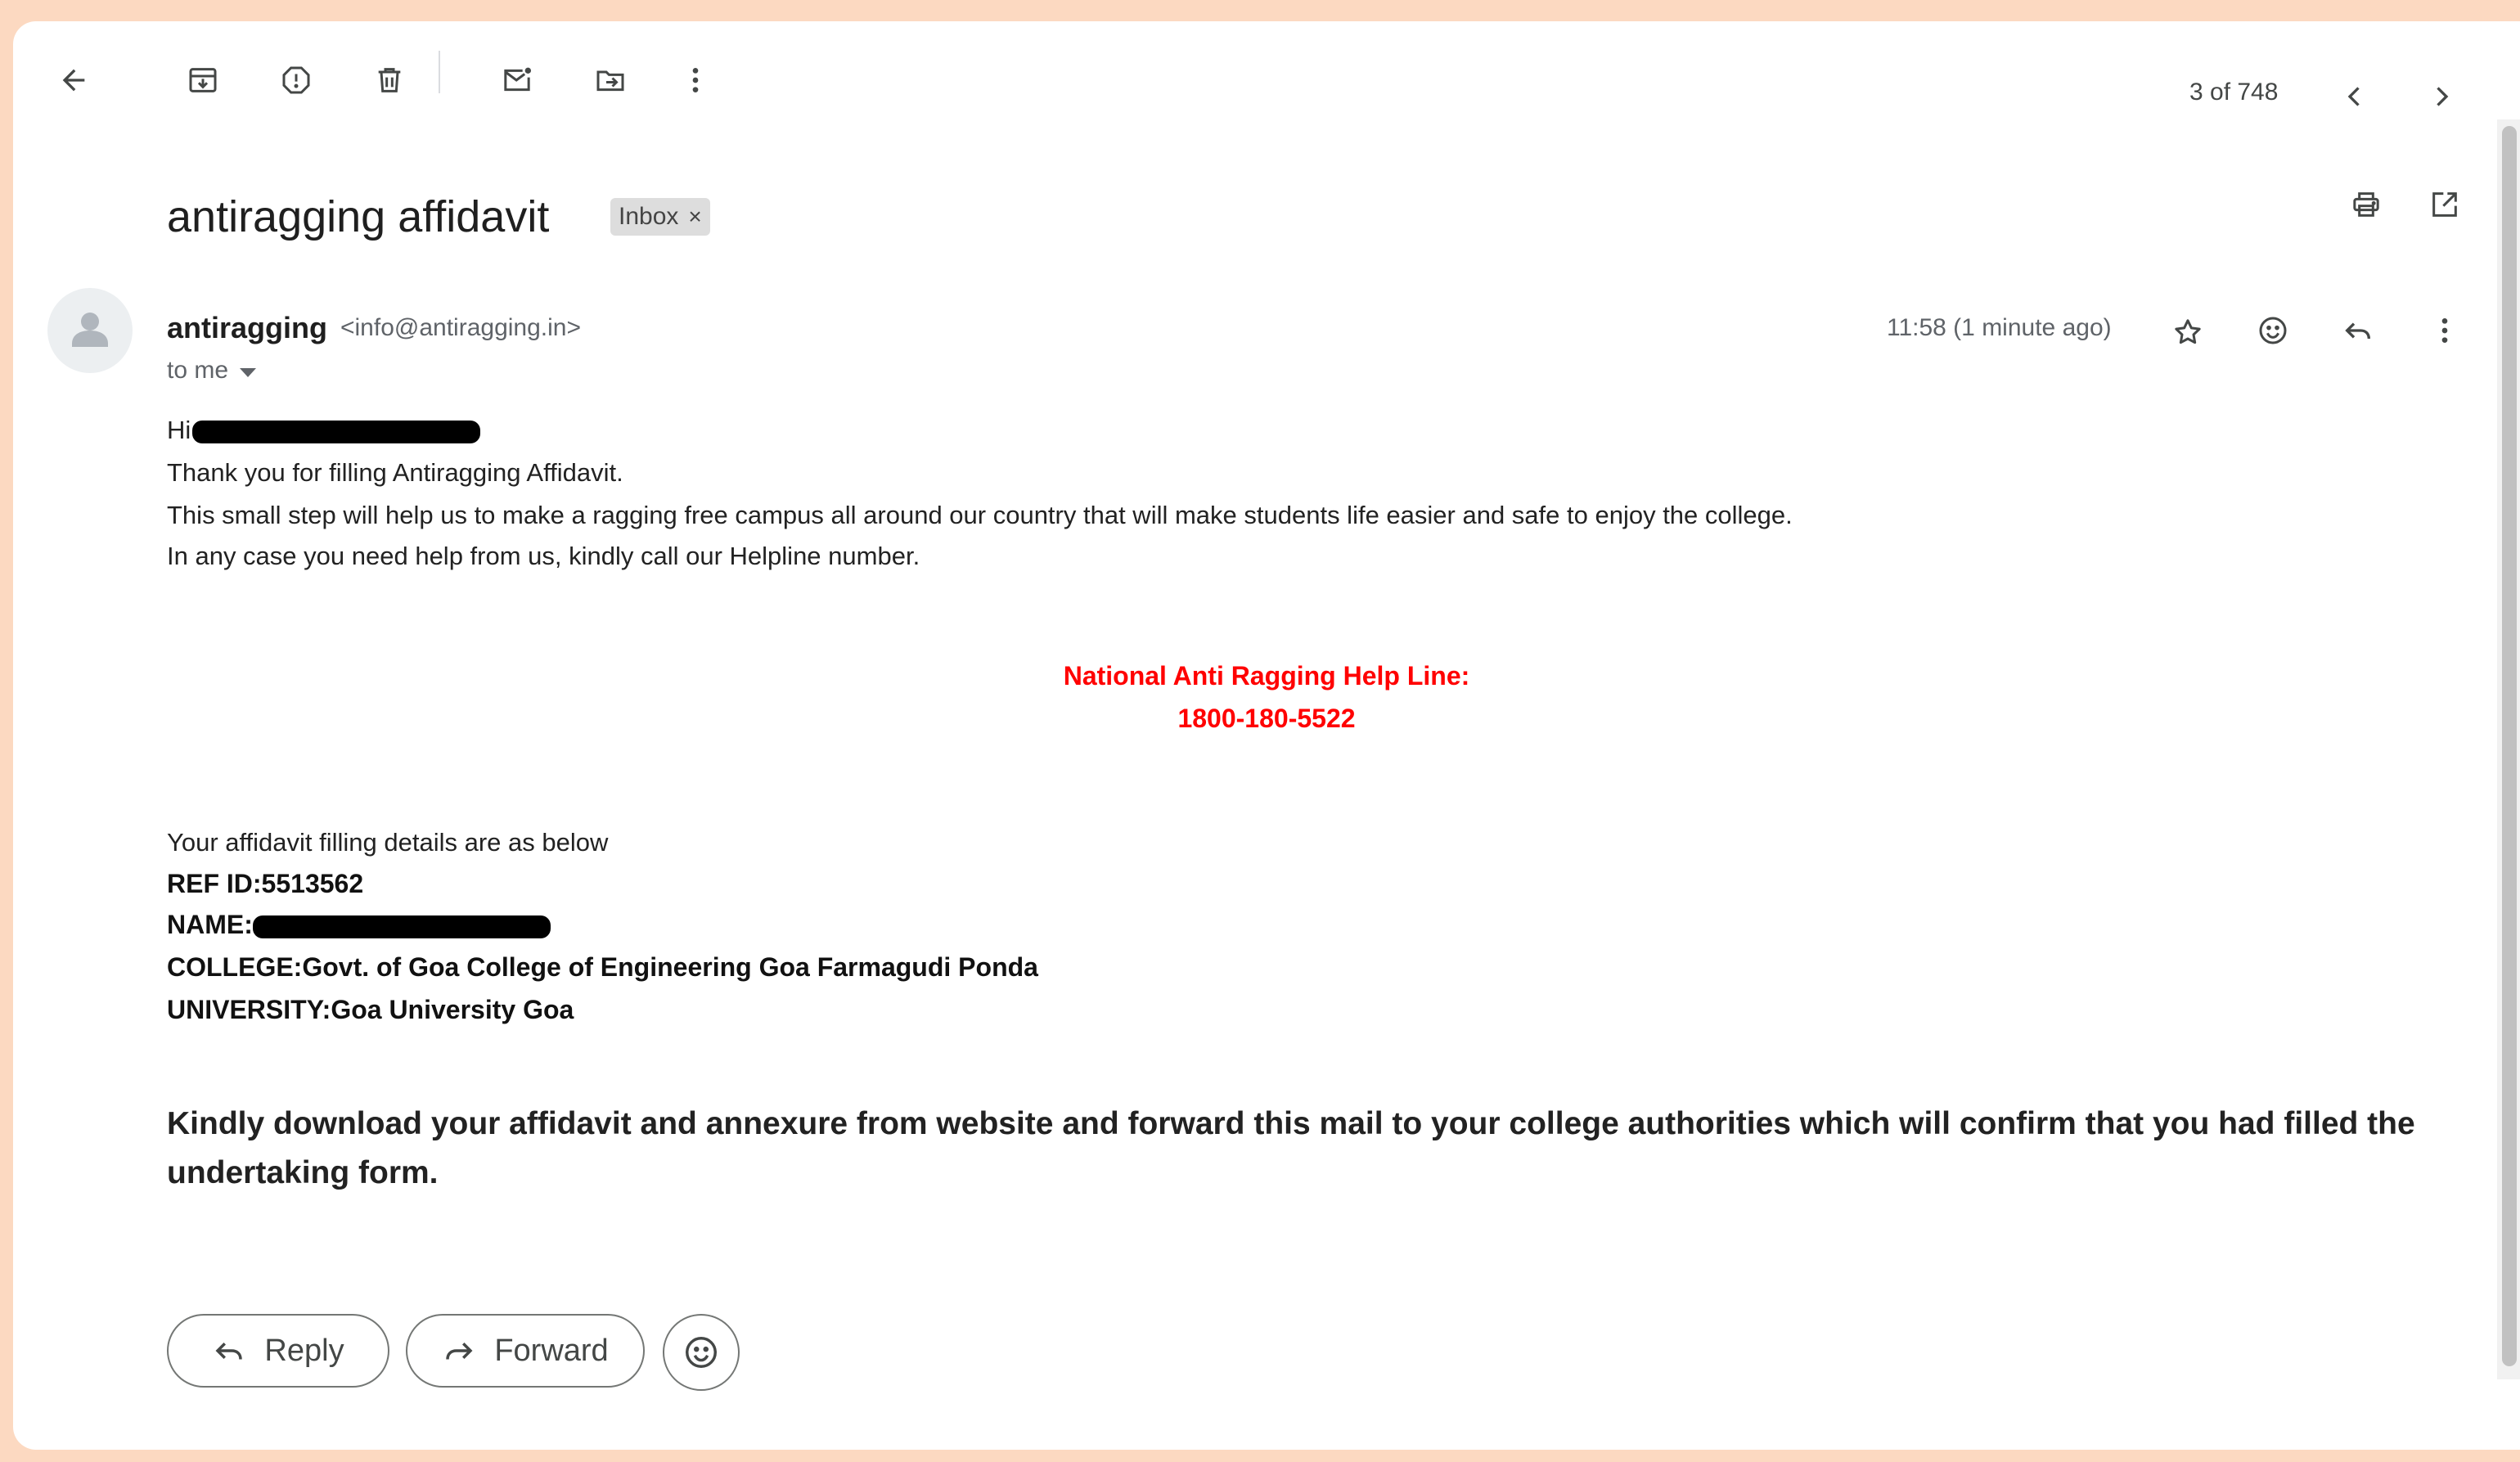  Describe the element at coordinates (2273, 330) in the screenshot. I see `emoji-icon` at that location.